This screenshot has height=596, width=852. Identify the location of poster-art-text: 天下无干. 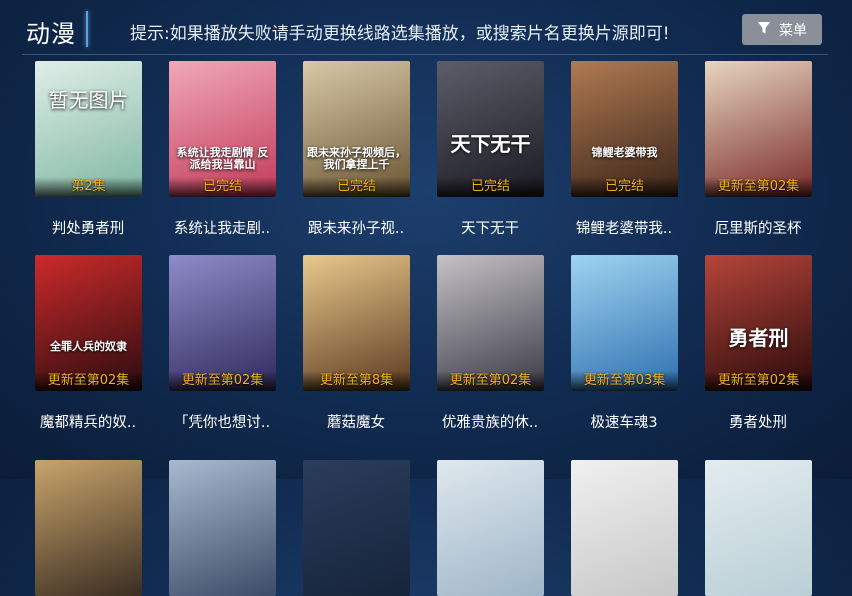
(490, 144).